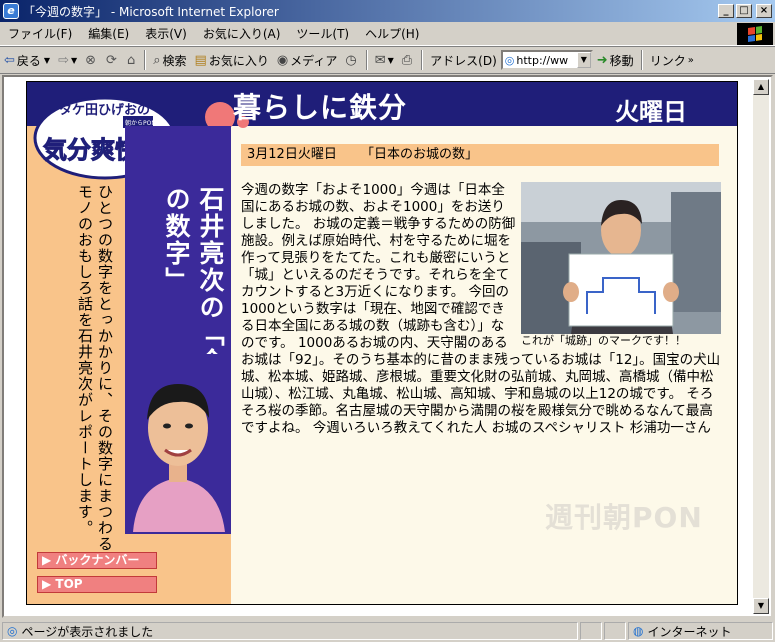  Describe the element at coordinates (40, 33) in the screenshot. I see `menu-file: ファイル(F)` at that location.